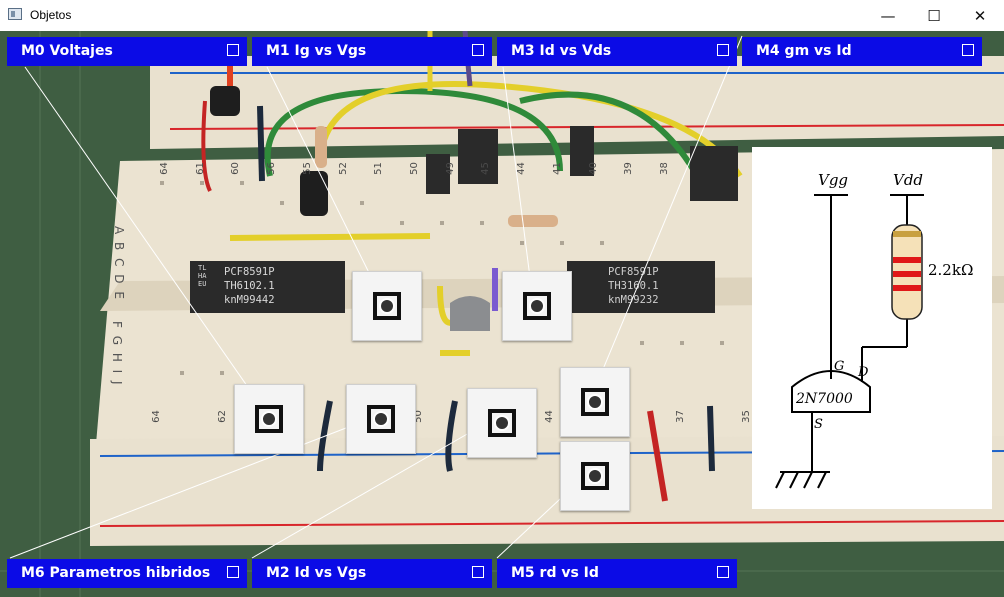 This screenshot has height=597, width=1004. What do you see at coordinates (561, 51) in the screenshot?
I see `menu-label-text: M3 Id vs Vds` at bounding box center [561, 51].